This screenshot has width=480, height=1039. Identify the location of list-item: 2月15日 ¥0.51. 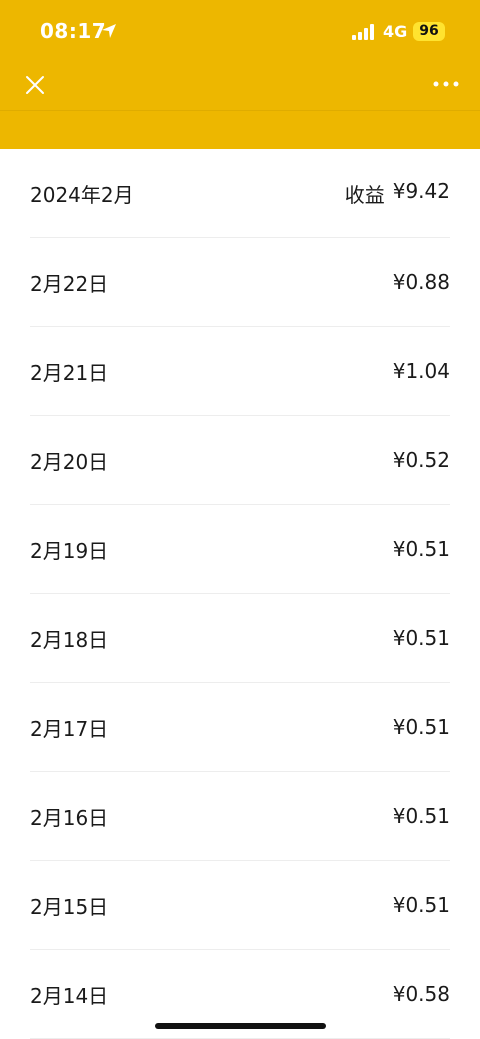
(240, 905).